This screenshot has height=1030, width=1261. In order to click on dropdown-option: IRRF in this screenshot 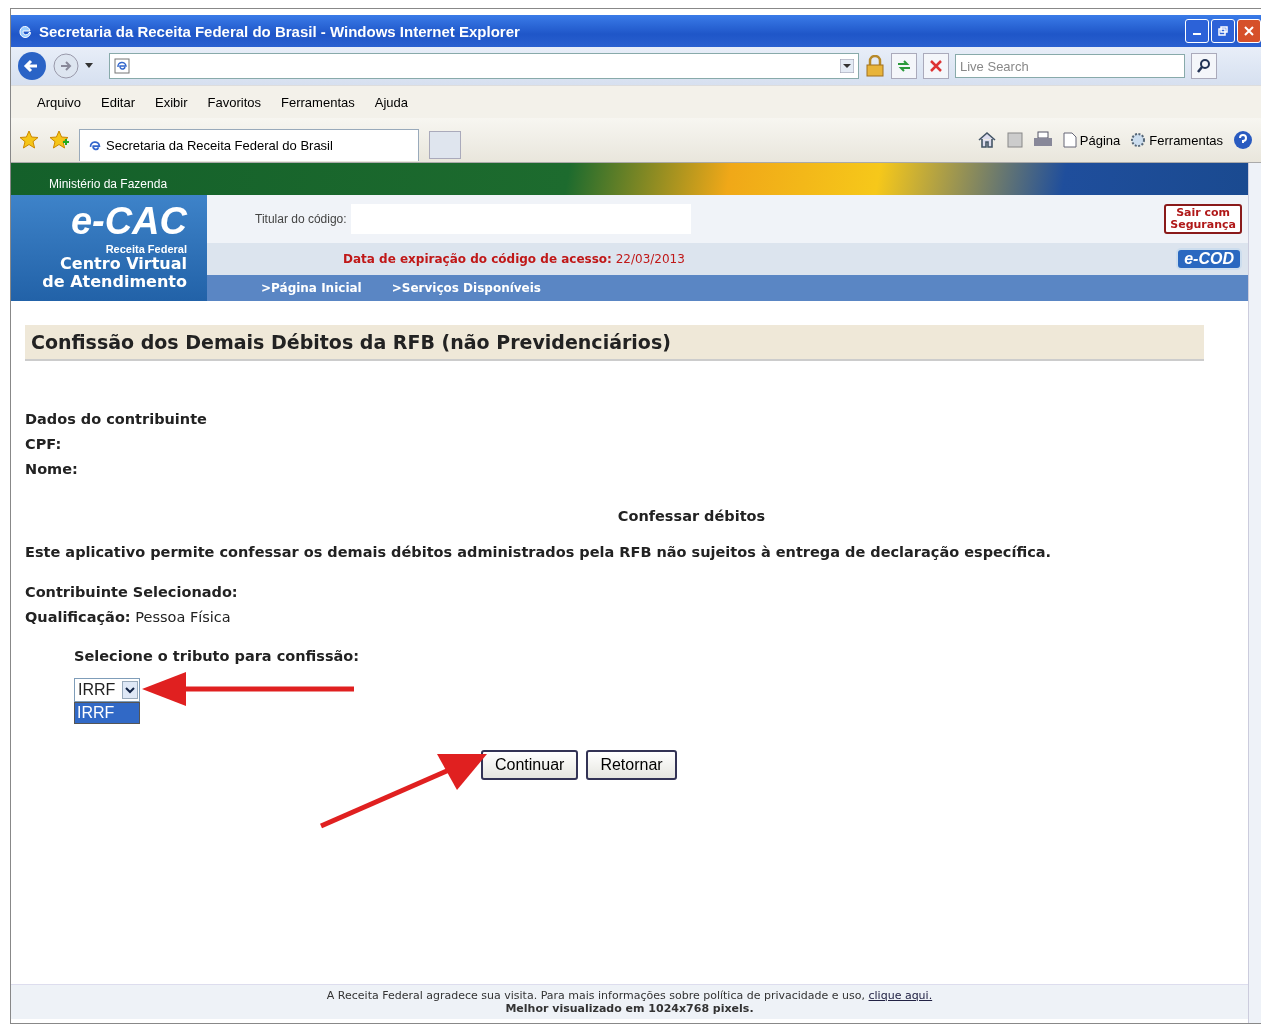, I will do `click(107, 713)`.